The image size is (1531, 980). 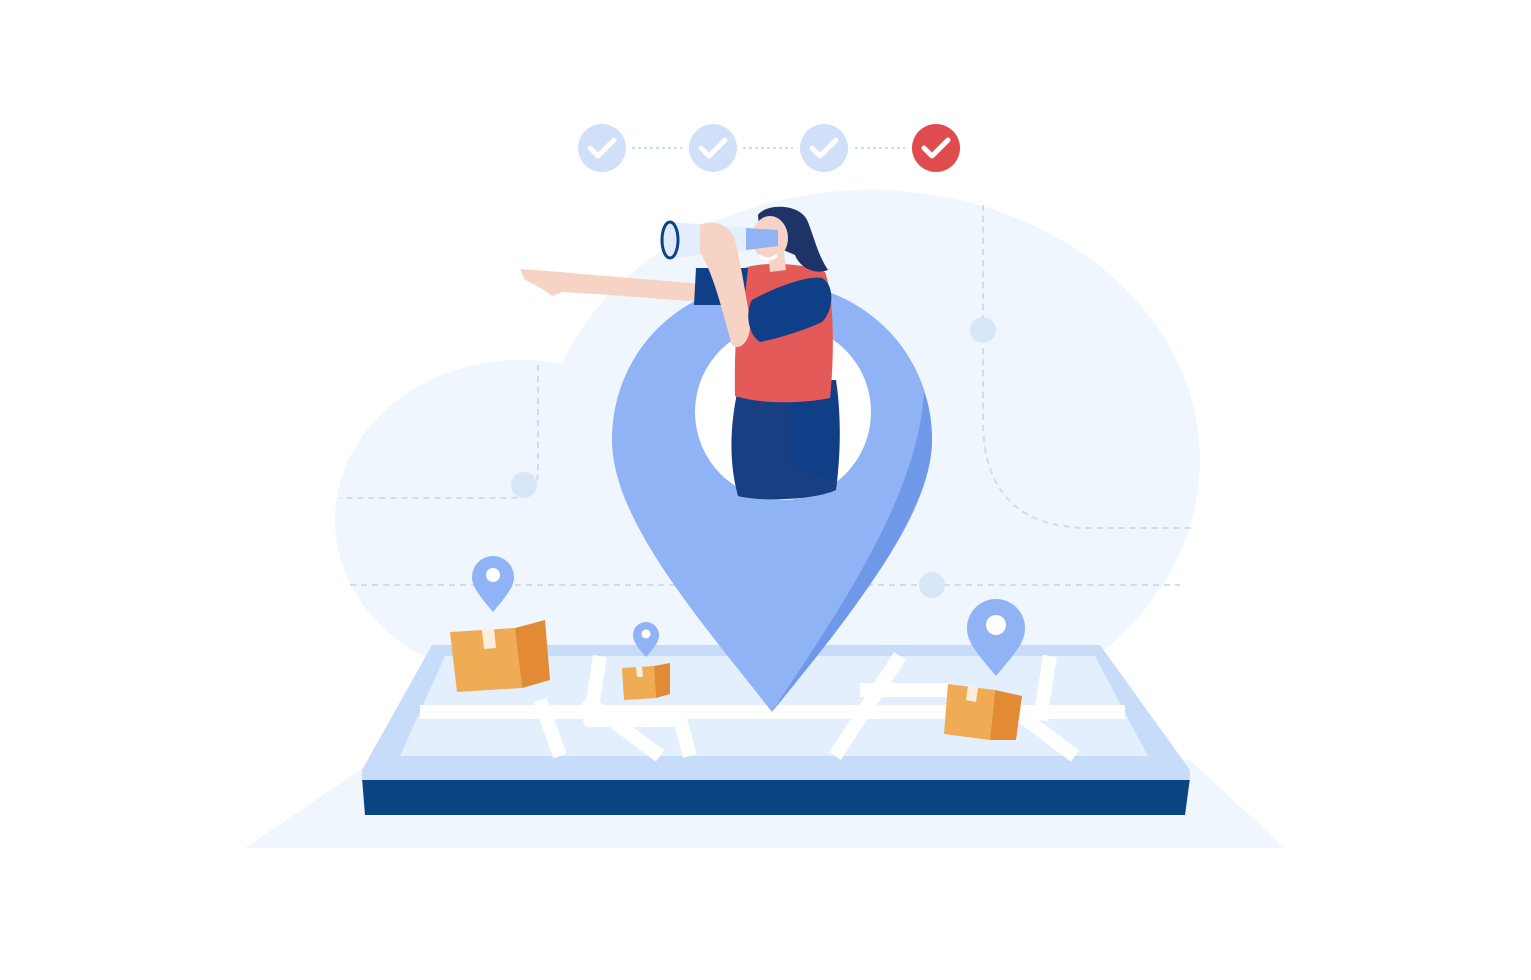 What do you see at coordinates (776, 796) in the screenshot?
I see `device-side` at bounding box center [776, 796].